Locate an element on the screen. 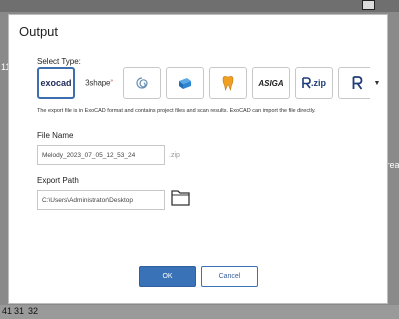  format-tooth-button is located at coordinates (228, 83).